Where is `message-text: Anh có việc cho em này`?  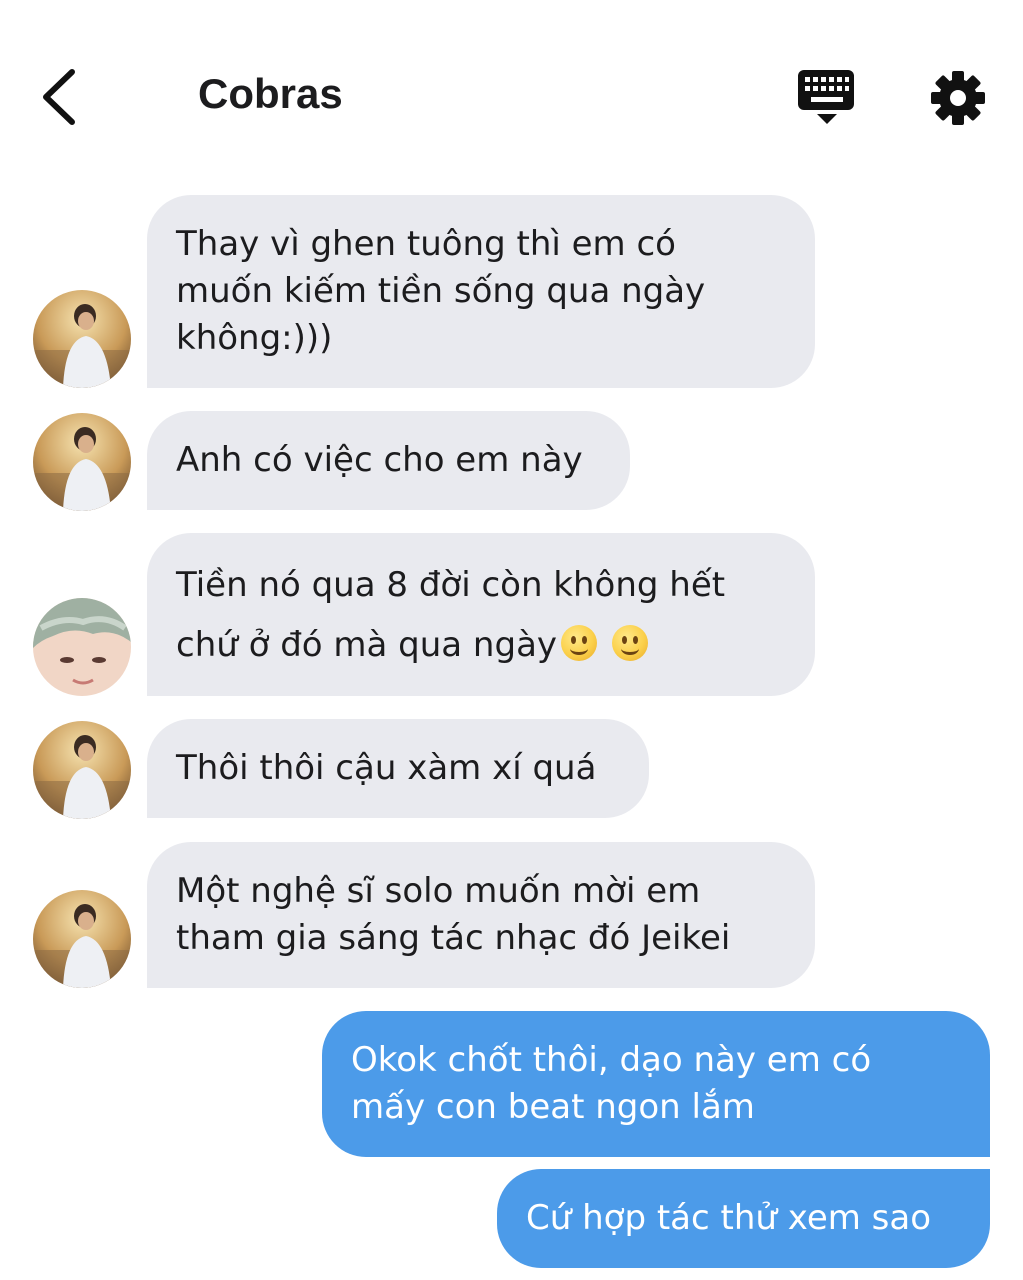 message-text: Anh có việc cho em này is located at coordinates (379, 460).